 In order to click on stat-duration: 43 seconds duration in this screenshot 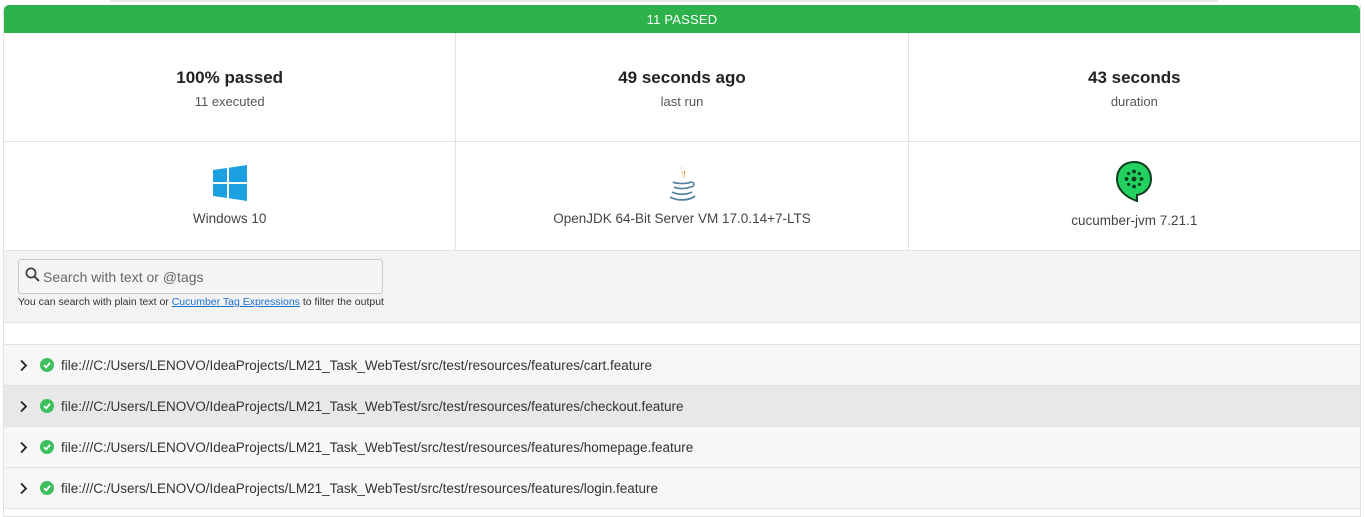, I will do `click(1134, 87)`.